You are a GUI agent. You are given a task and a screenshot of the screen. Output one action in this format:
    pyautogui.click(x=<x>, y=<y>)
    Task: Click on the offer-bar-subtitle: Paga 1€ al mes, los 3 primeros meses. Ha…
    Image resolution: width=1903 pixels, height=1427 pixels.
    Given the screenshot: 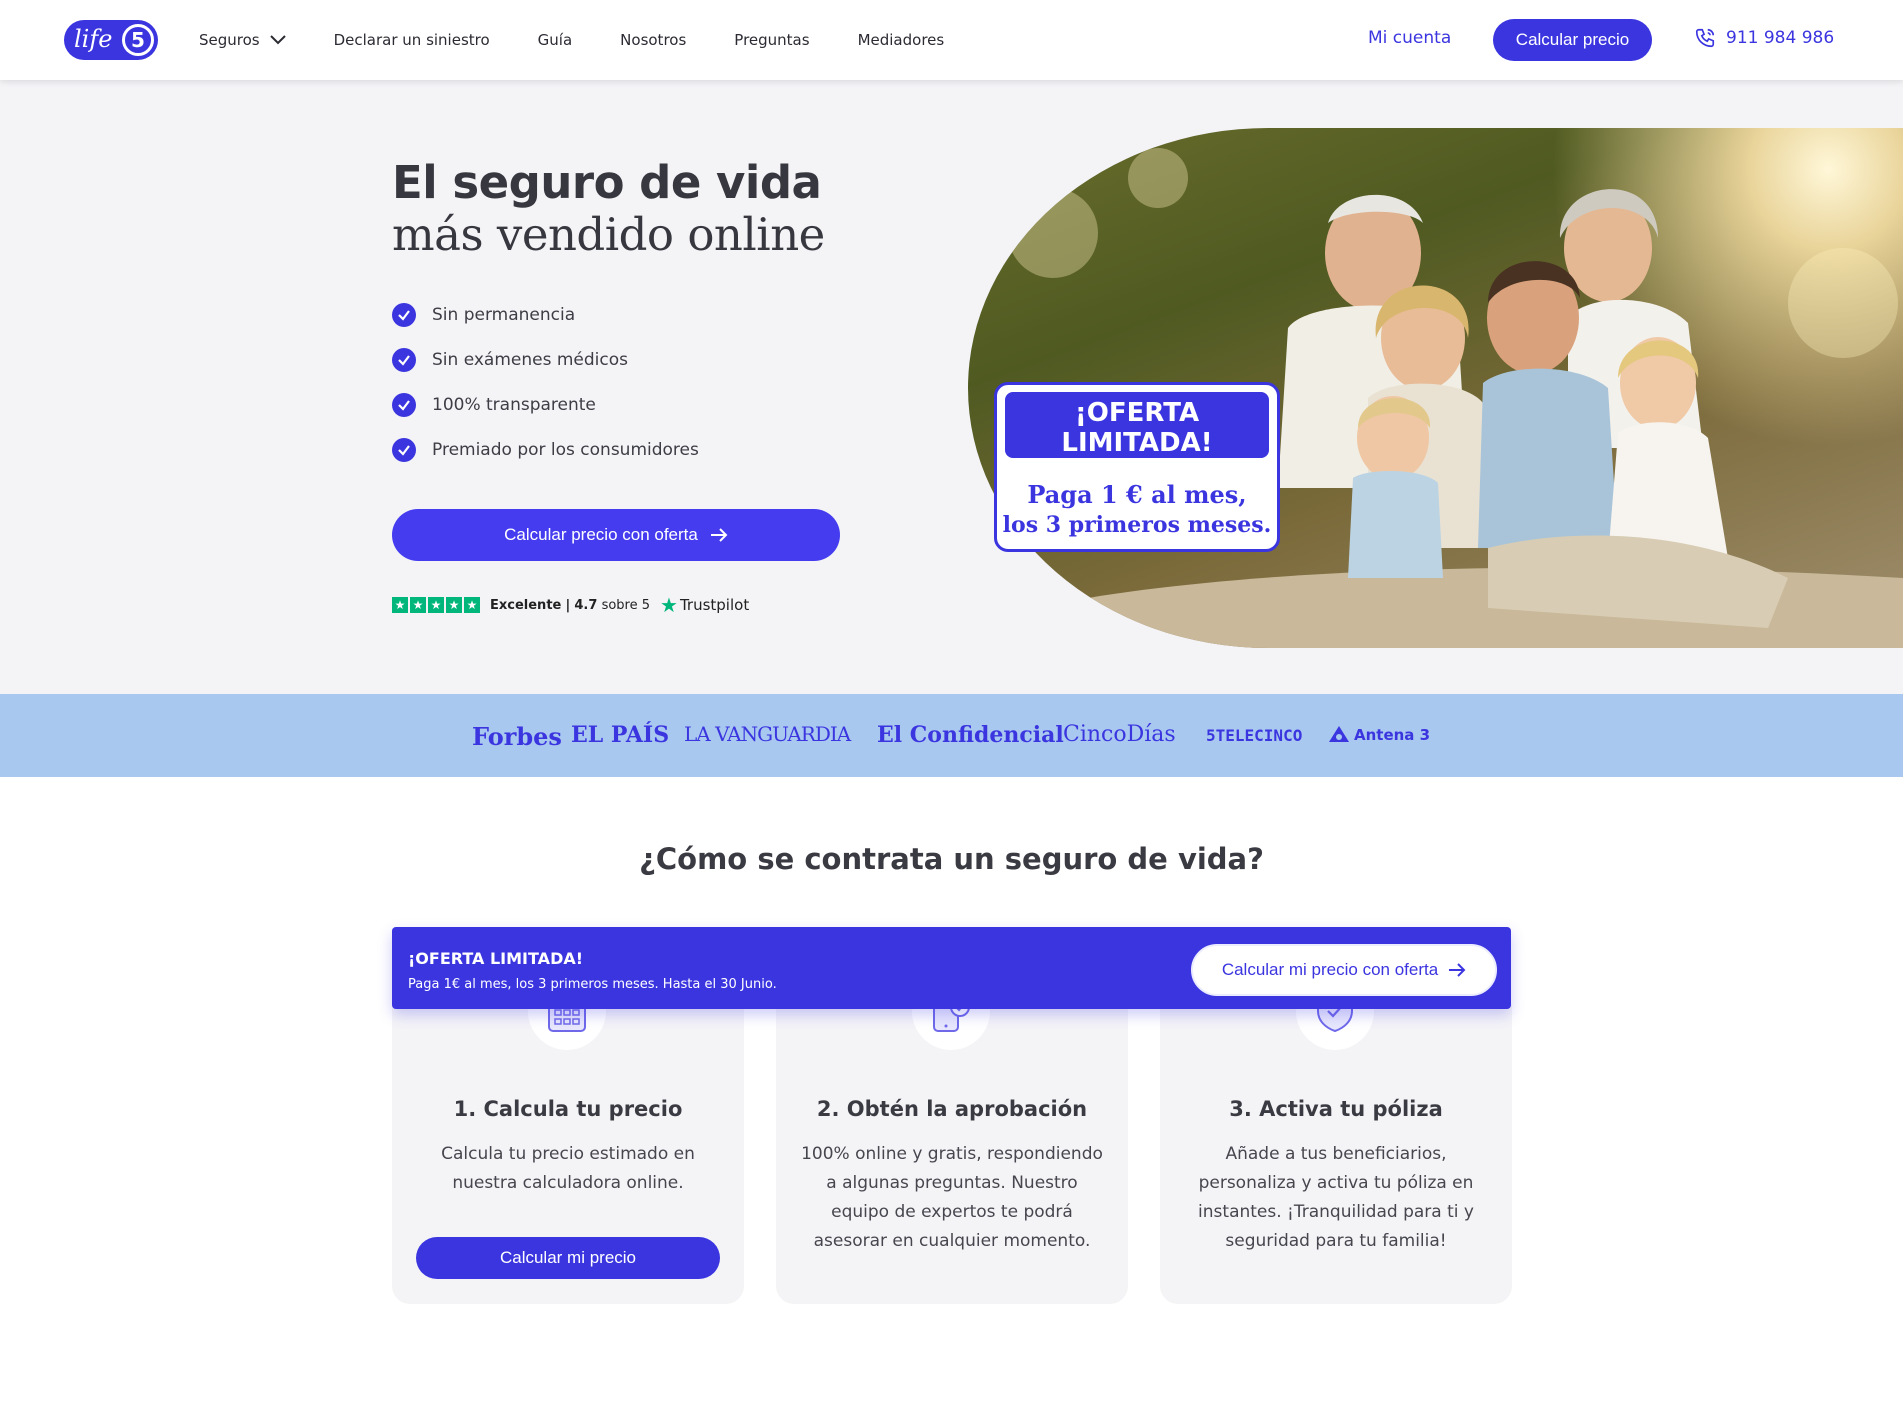 What is the action you would take?
    pyautogui.click(x=592, y=984)
    